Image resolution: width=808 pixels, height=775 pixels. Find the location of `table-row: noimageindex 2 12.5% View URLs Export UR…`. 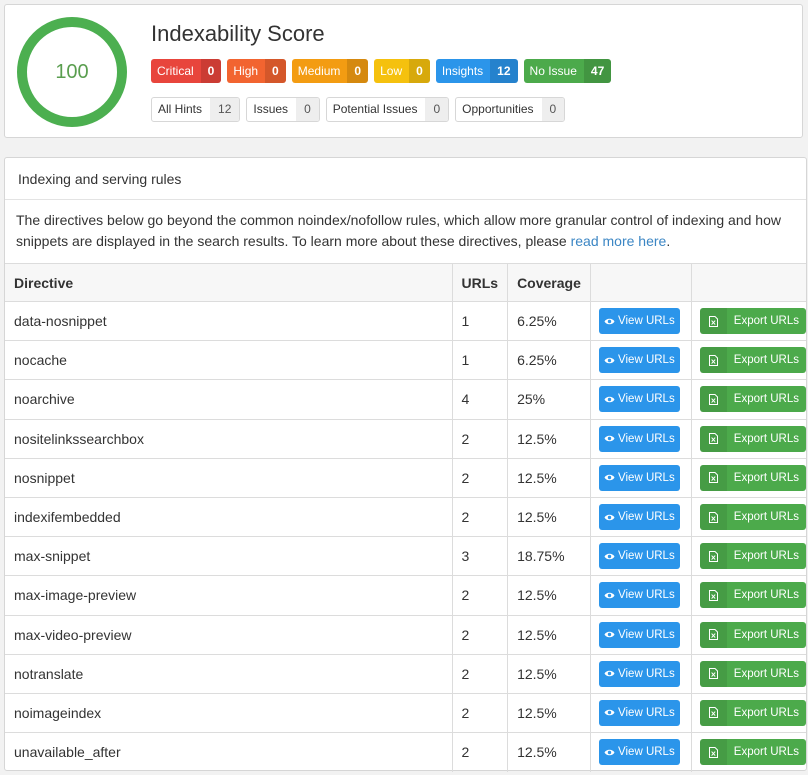

table-row: noimageindex 2 12.5% View URLs Export UR… is located at coordinates (405, 712).